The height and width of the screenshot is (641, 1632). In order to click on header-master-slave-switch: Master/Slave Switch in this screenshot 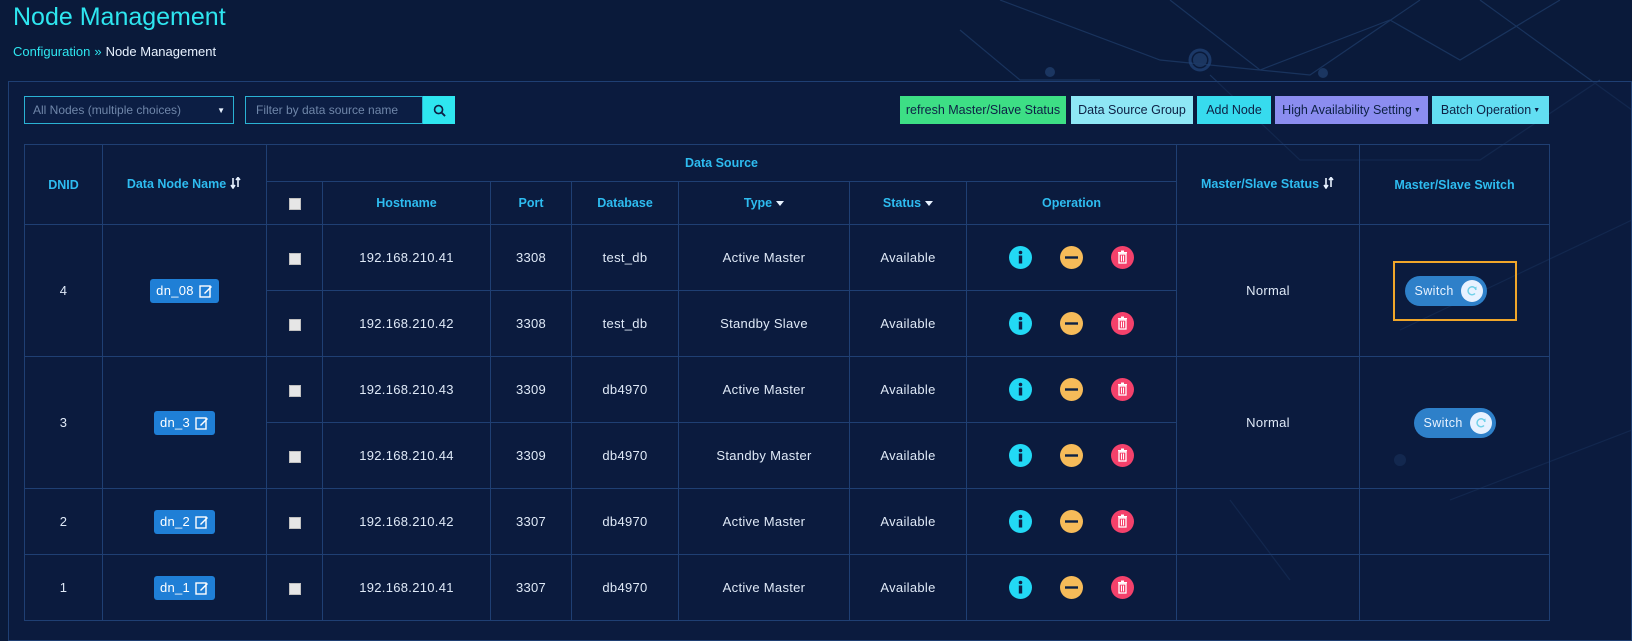, I will do `click(1455, 184)`.